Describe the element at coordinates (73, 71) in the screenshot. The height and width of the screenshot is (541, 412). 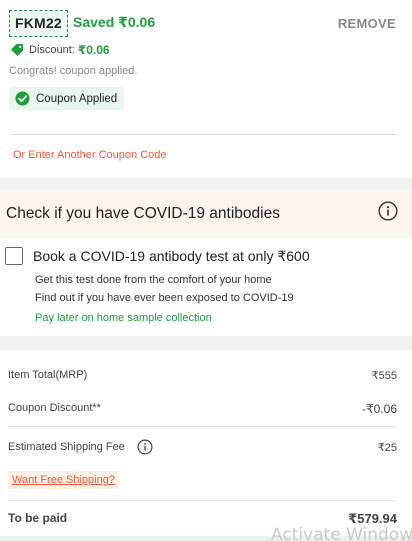
I see `coupon-congrats-text: Congrats! coupon applied.` at that location.